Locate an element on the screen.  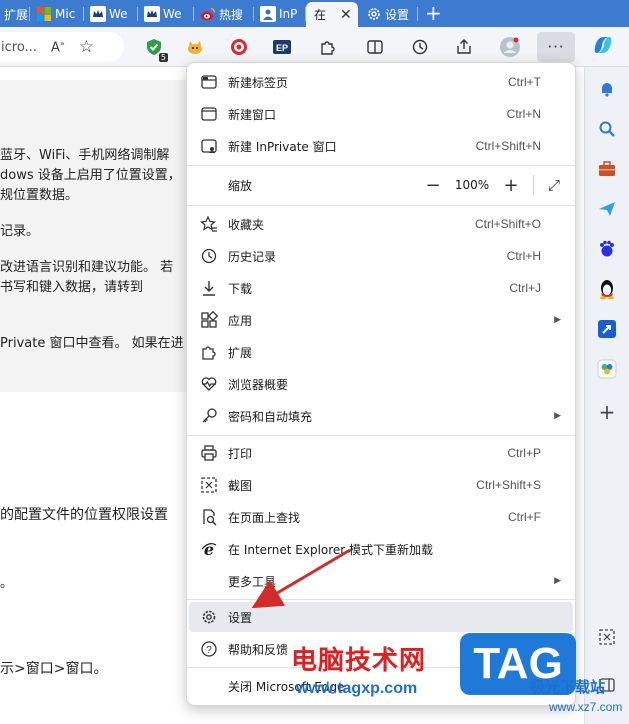
watermark-site-name: 极光下载站 is located at coordinates (568, 687).